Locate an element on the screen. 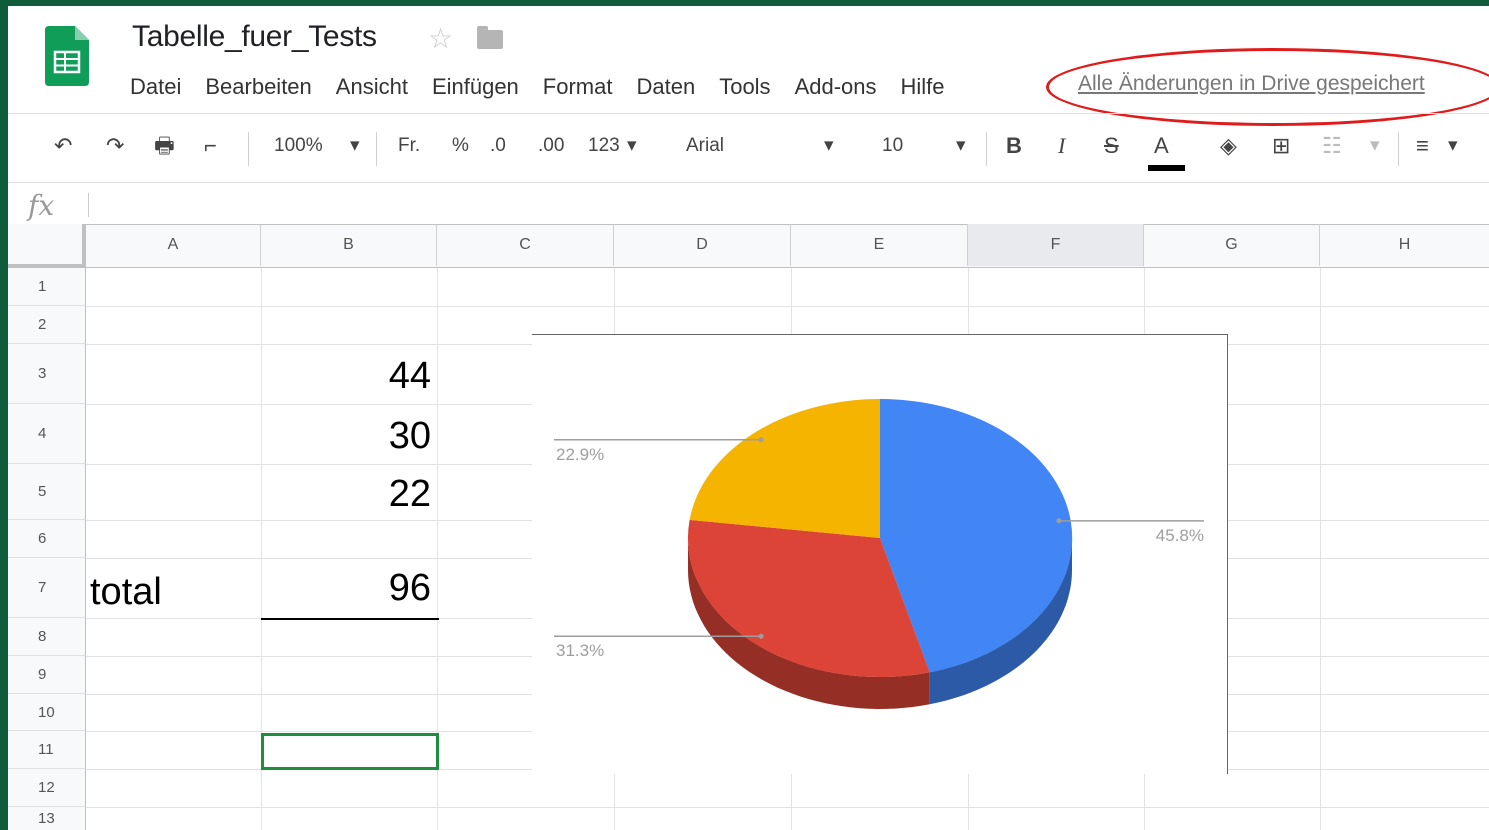 Image resolution: width=1489 pixels, height=830 pixels. row-header-6: 6 is located at coordinates (47, 539).